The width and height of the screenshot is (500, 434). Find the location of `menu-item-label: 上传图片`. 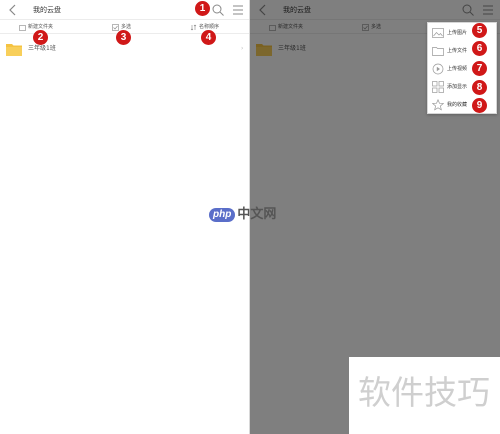

menu-item-label: 上传图片 is located at coordinates (457, 33).